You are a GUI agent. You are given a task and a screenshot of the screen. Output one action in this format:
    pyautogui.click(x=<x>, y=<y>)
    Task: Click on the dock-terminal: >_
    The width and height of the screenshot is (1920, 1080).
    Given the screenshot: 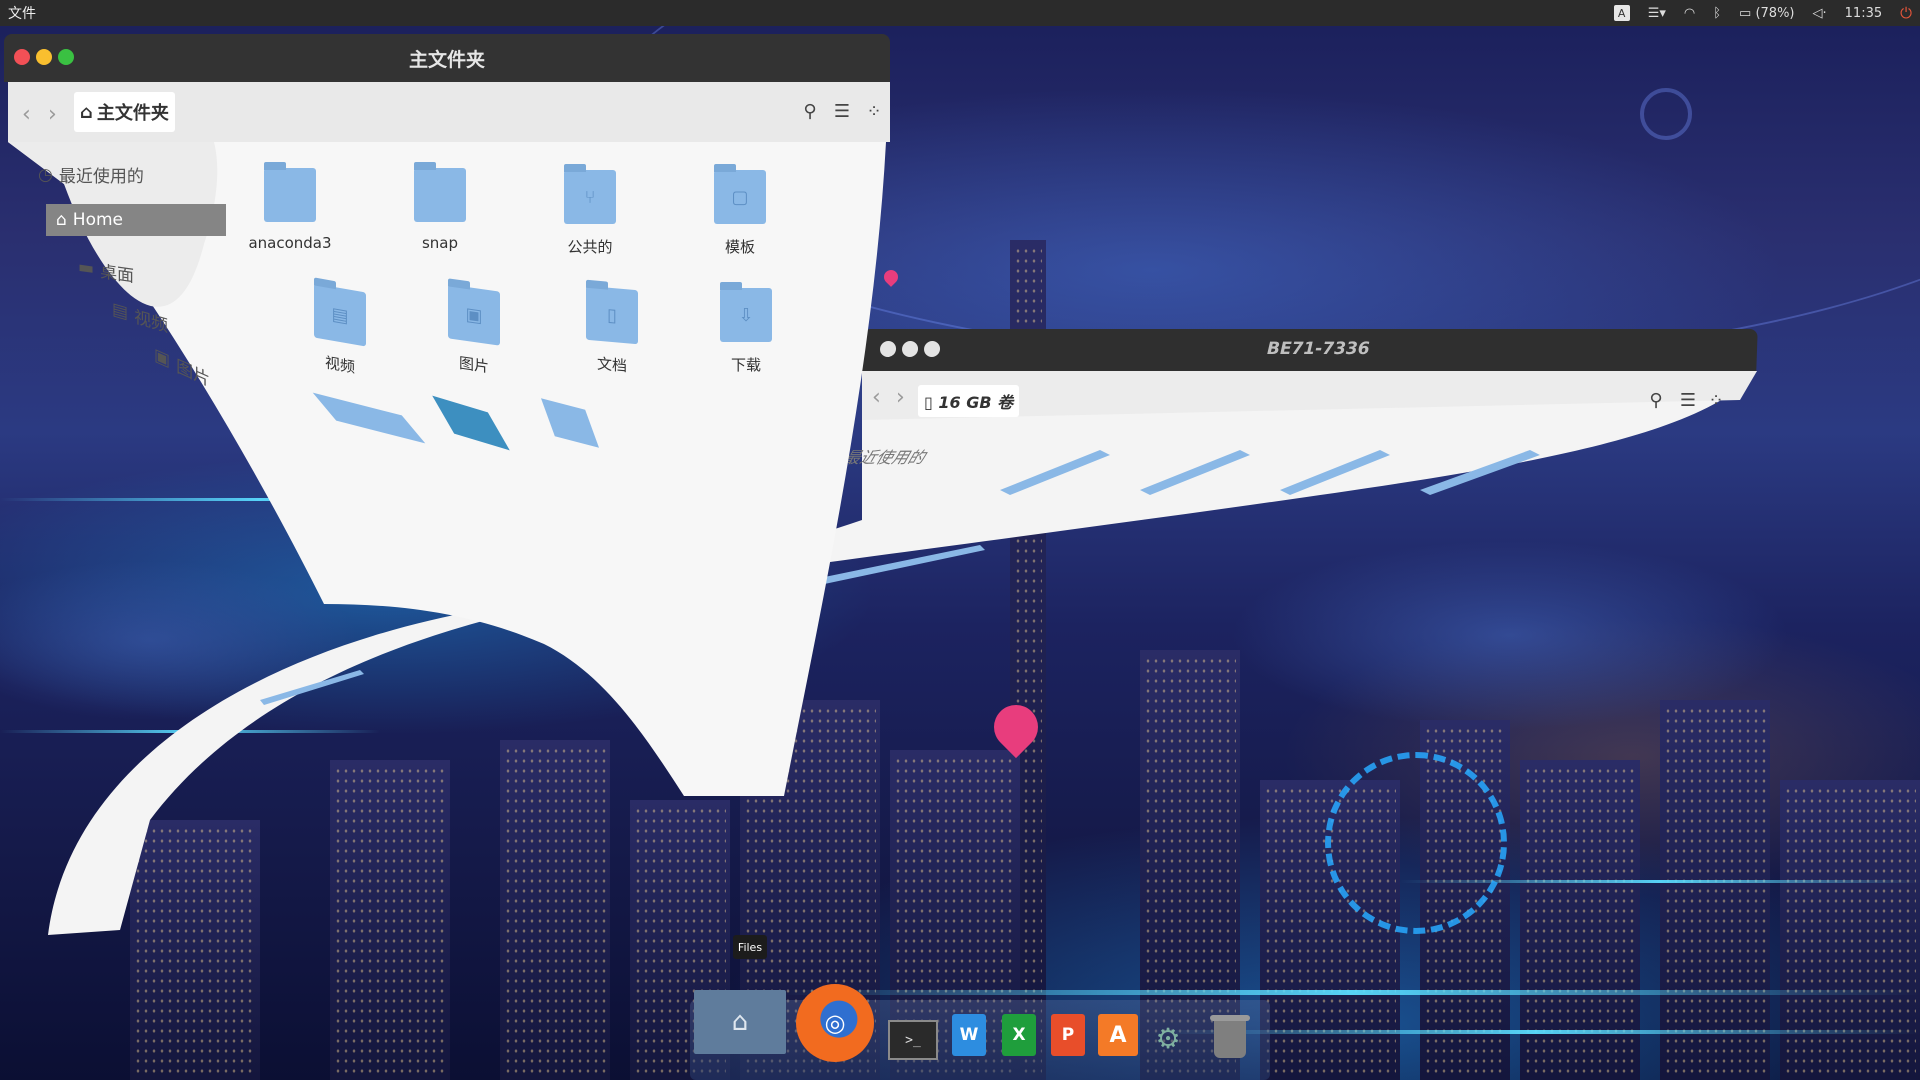 What is the action you would take?
    pyautogui.click(x=913, y=1040)
    